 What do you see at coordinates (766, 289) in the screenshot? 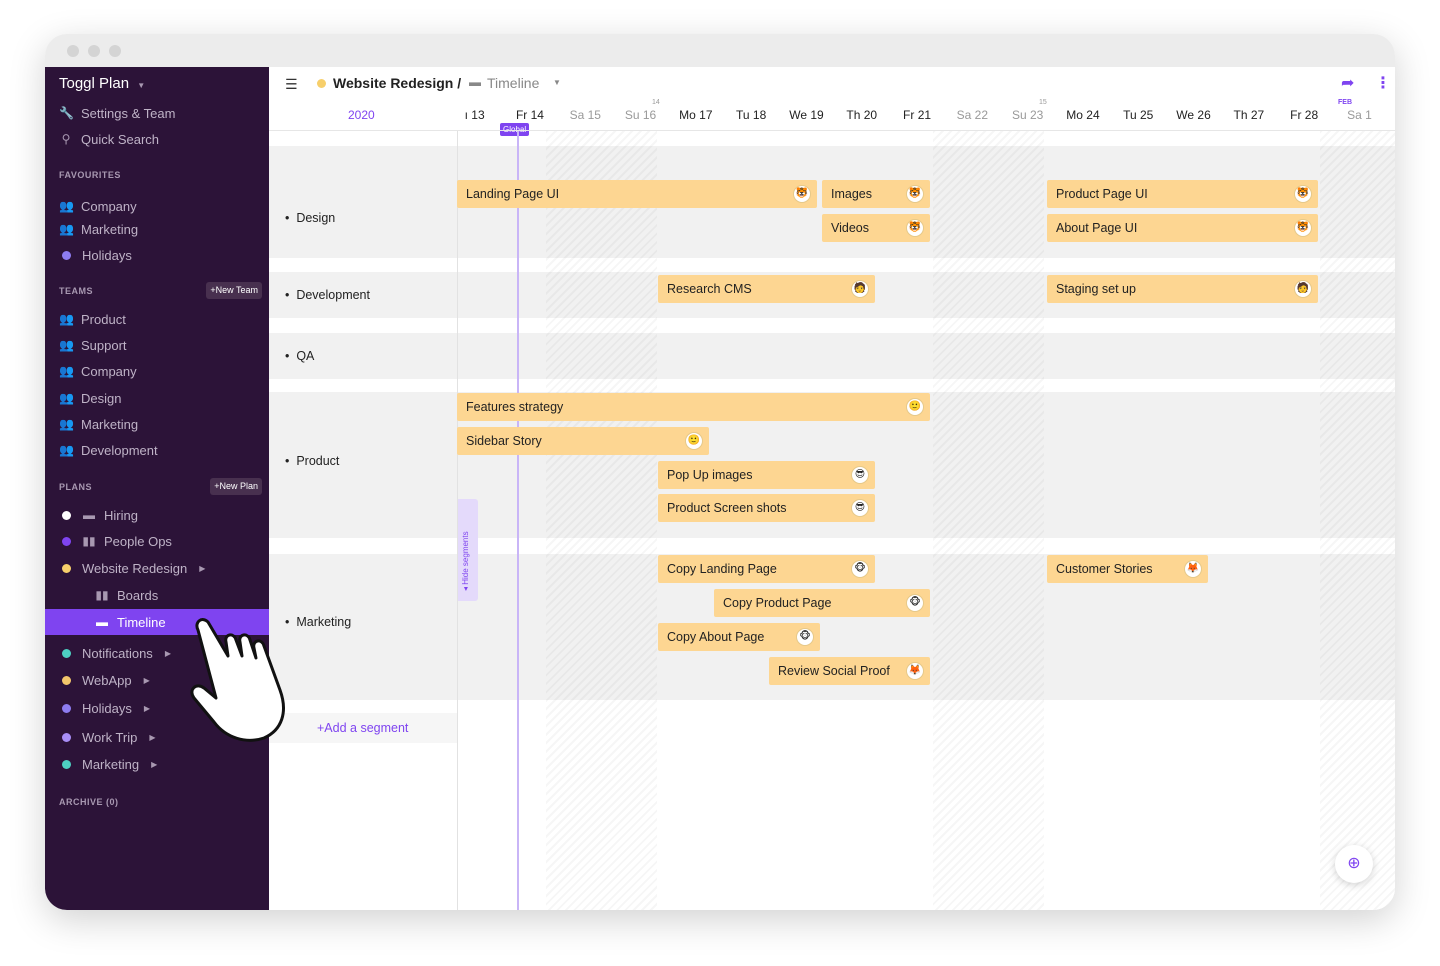
I see `task-bar: Research CMS 🧑` at bounding box center [766, 289].